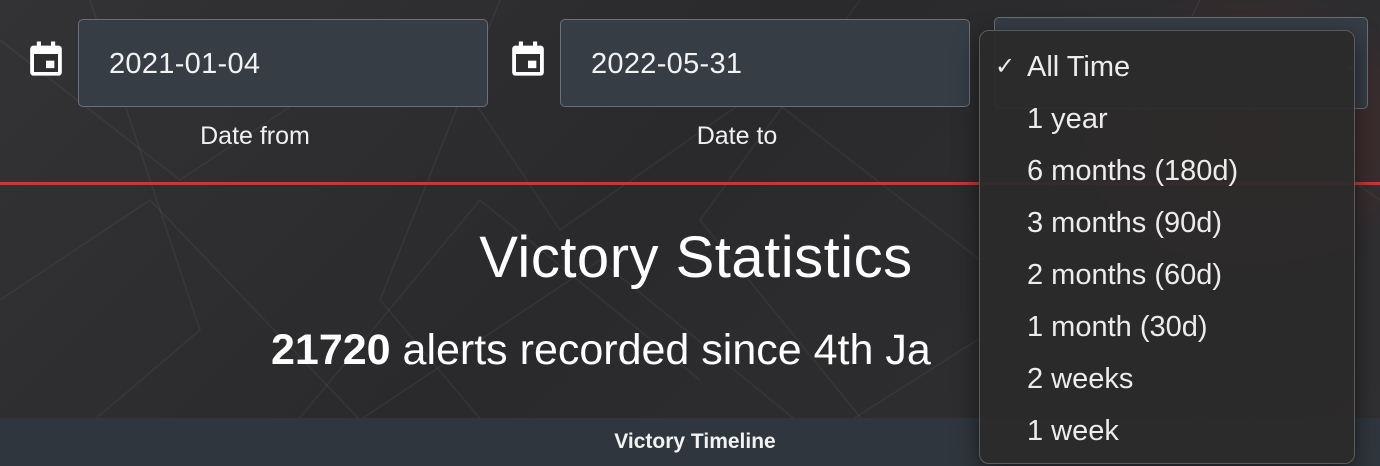  I want to click on range-option-label: 1 week, so click(1073, 431).